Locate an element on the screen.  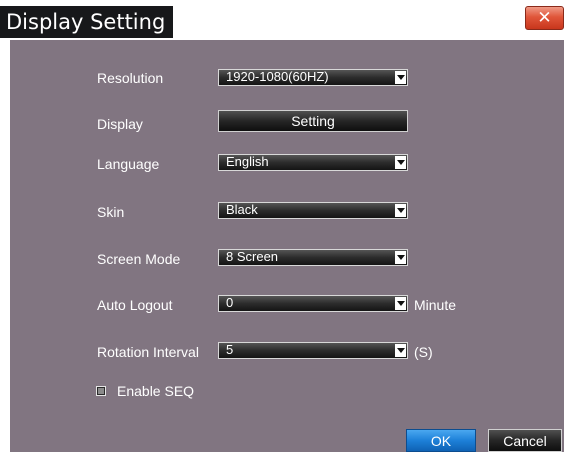
display-label: Display is located at coordinates (120, 124).